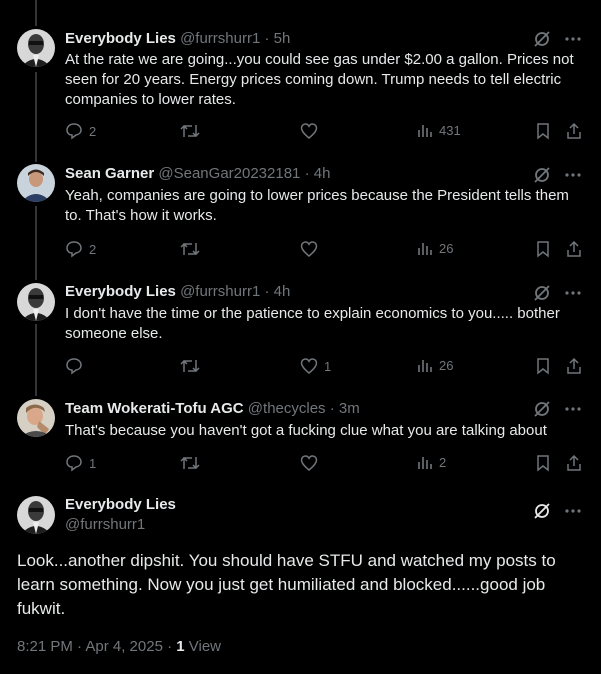  I want to click on reply-button: 1, so click(80, 463).